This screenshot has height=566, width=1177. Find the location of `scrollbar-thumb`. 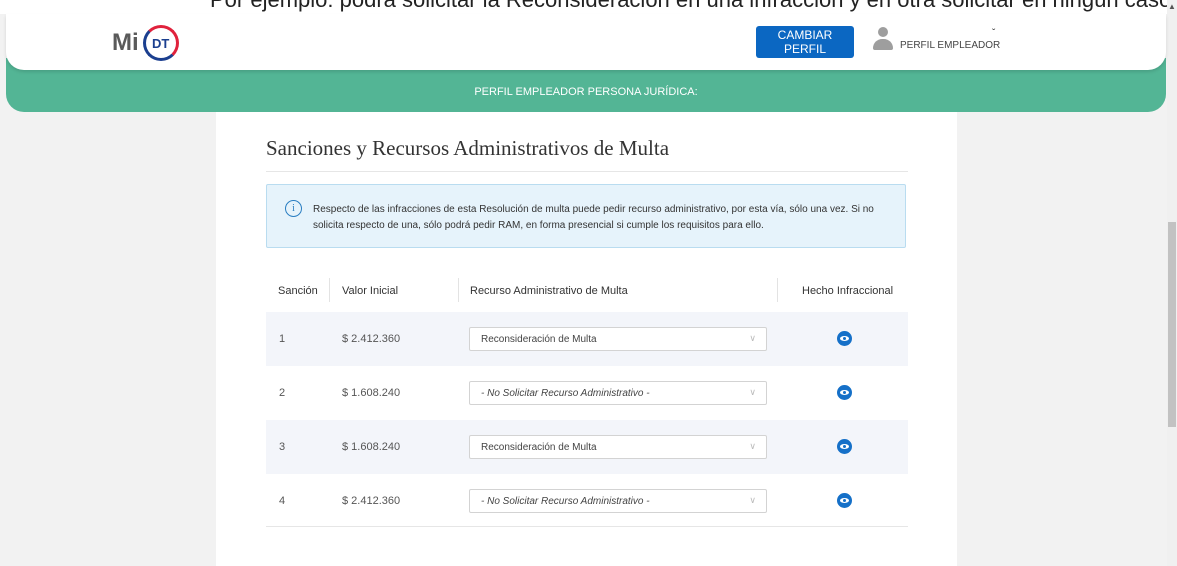

scrollbar-thumb is located at coordinates (1172, 324).